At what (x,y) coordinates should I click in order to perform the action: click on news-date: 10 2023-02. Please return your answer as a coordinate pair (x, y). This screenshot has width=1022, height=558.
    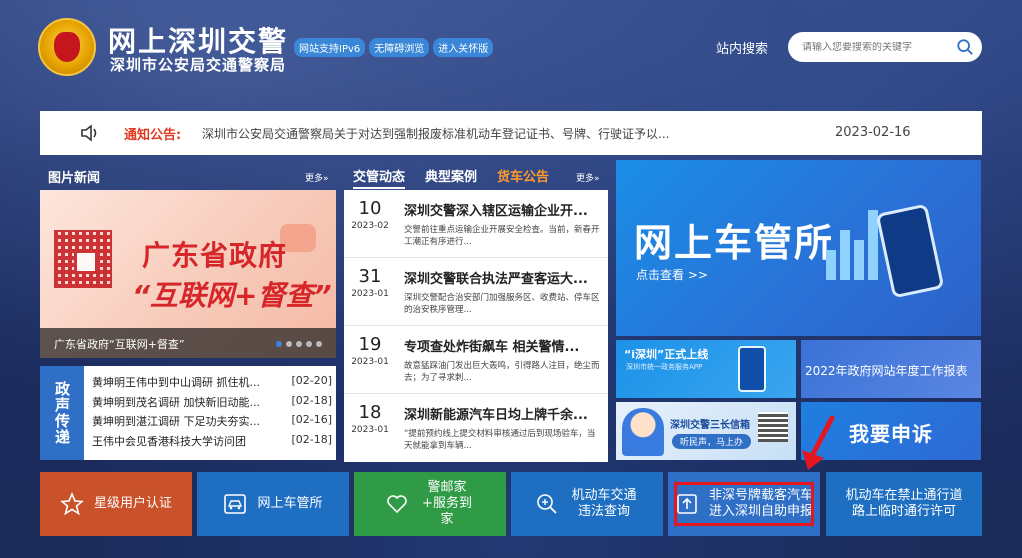
    Looking at the image, I should click on (370, 214).